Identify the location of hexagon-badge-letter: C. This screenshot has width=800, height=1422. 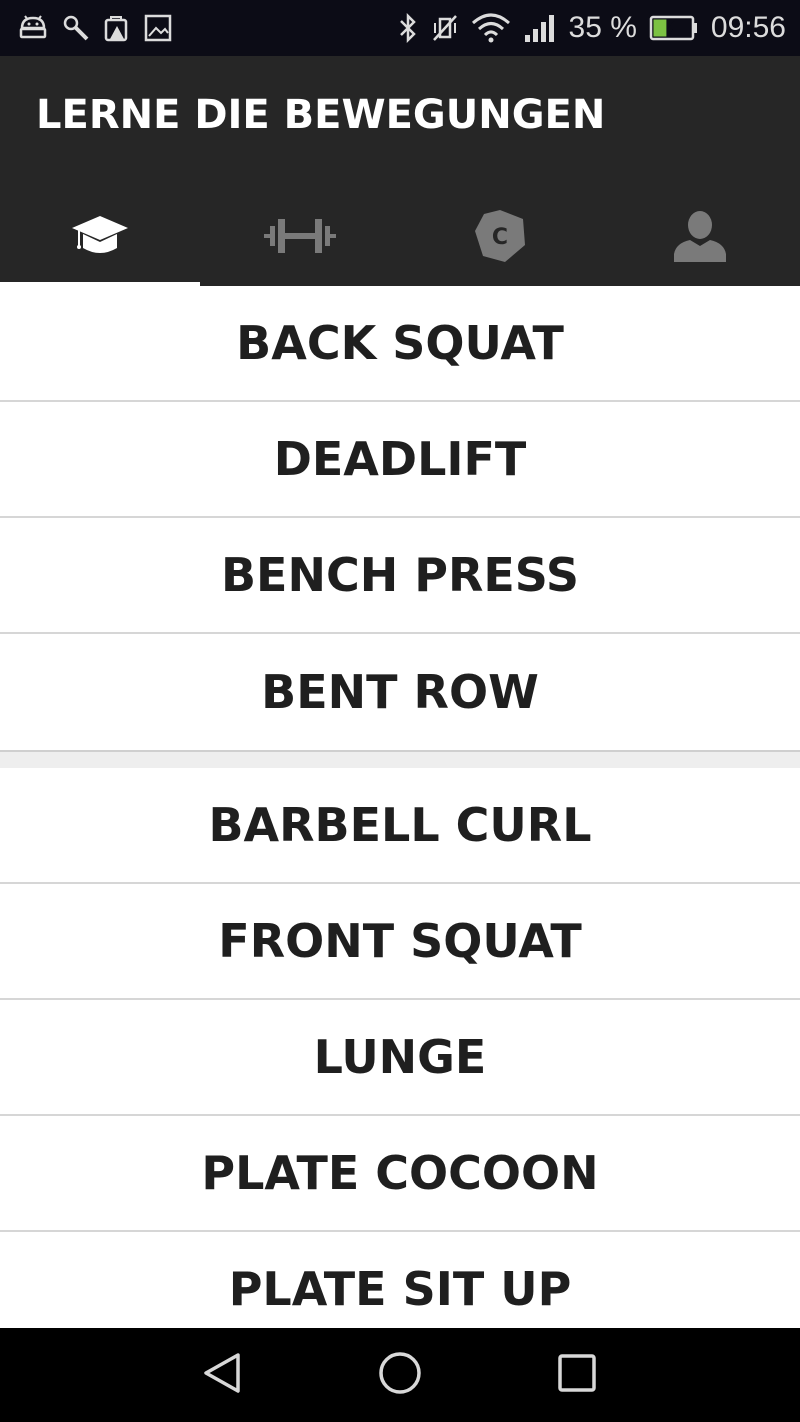
(500, 237).